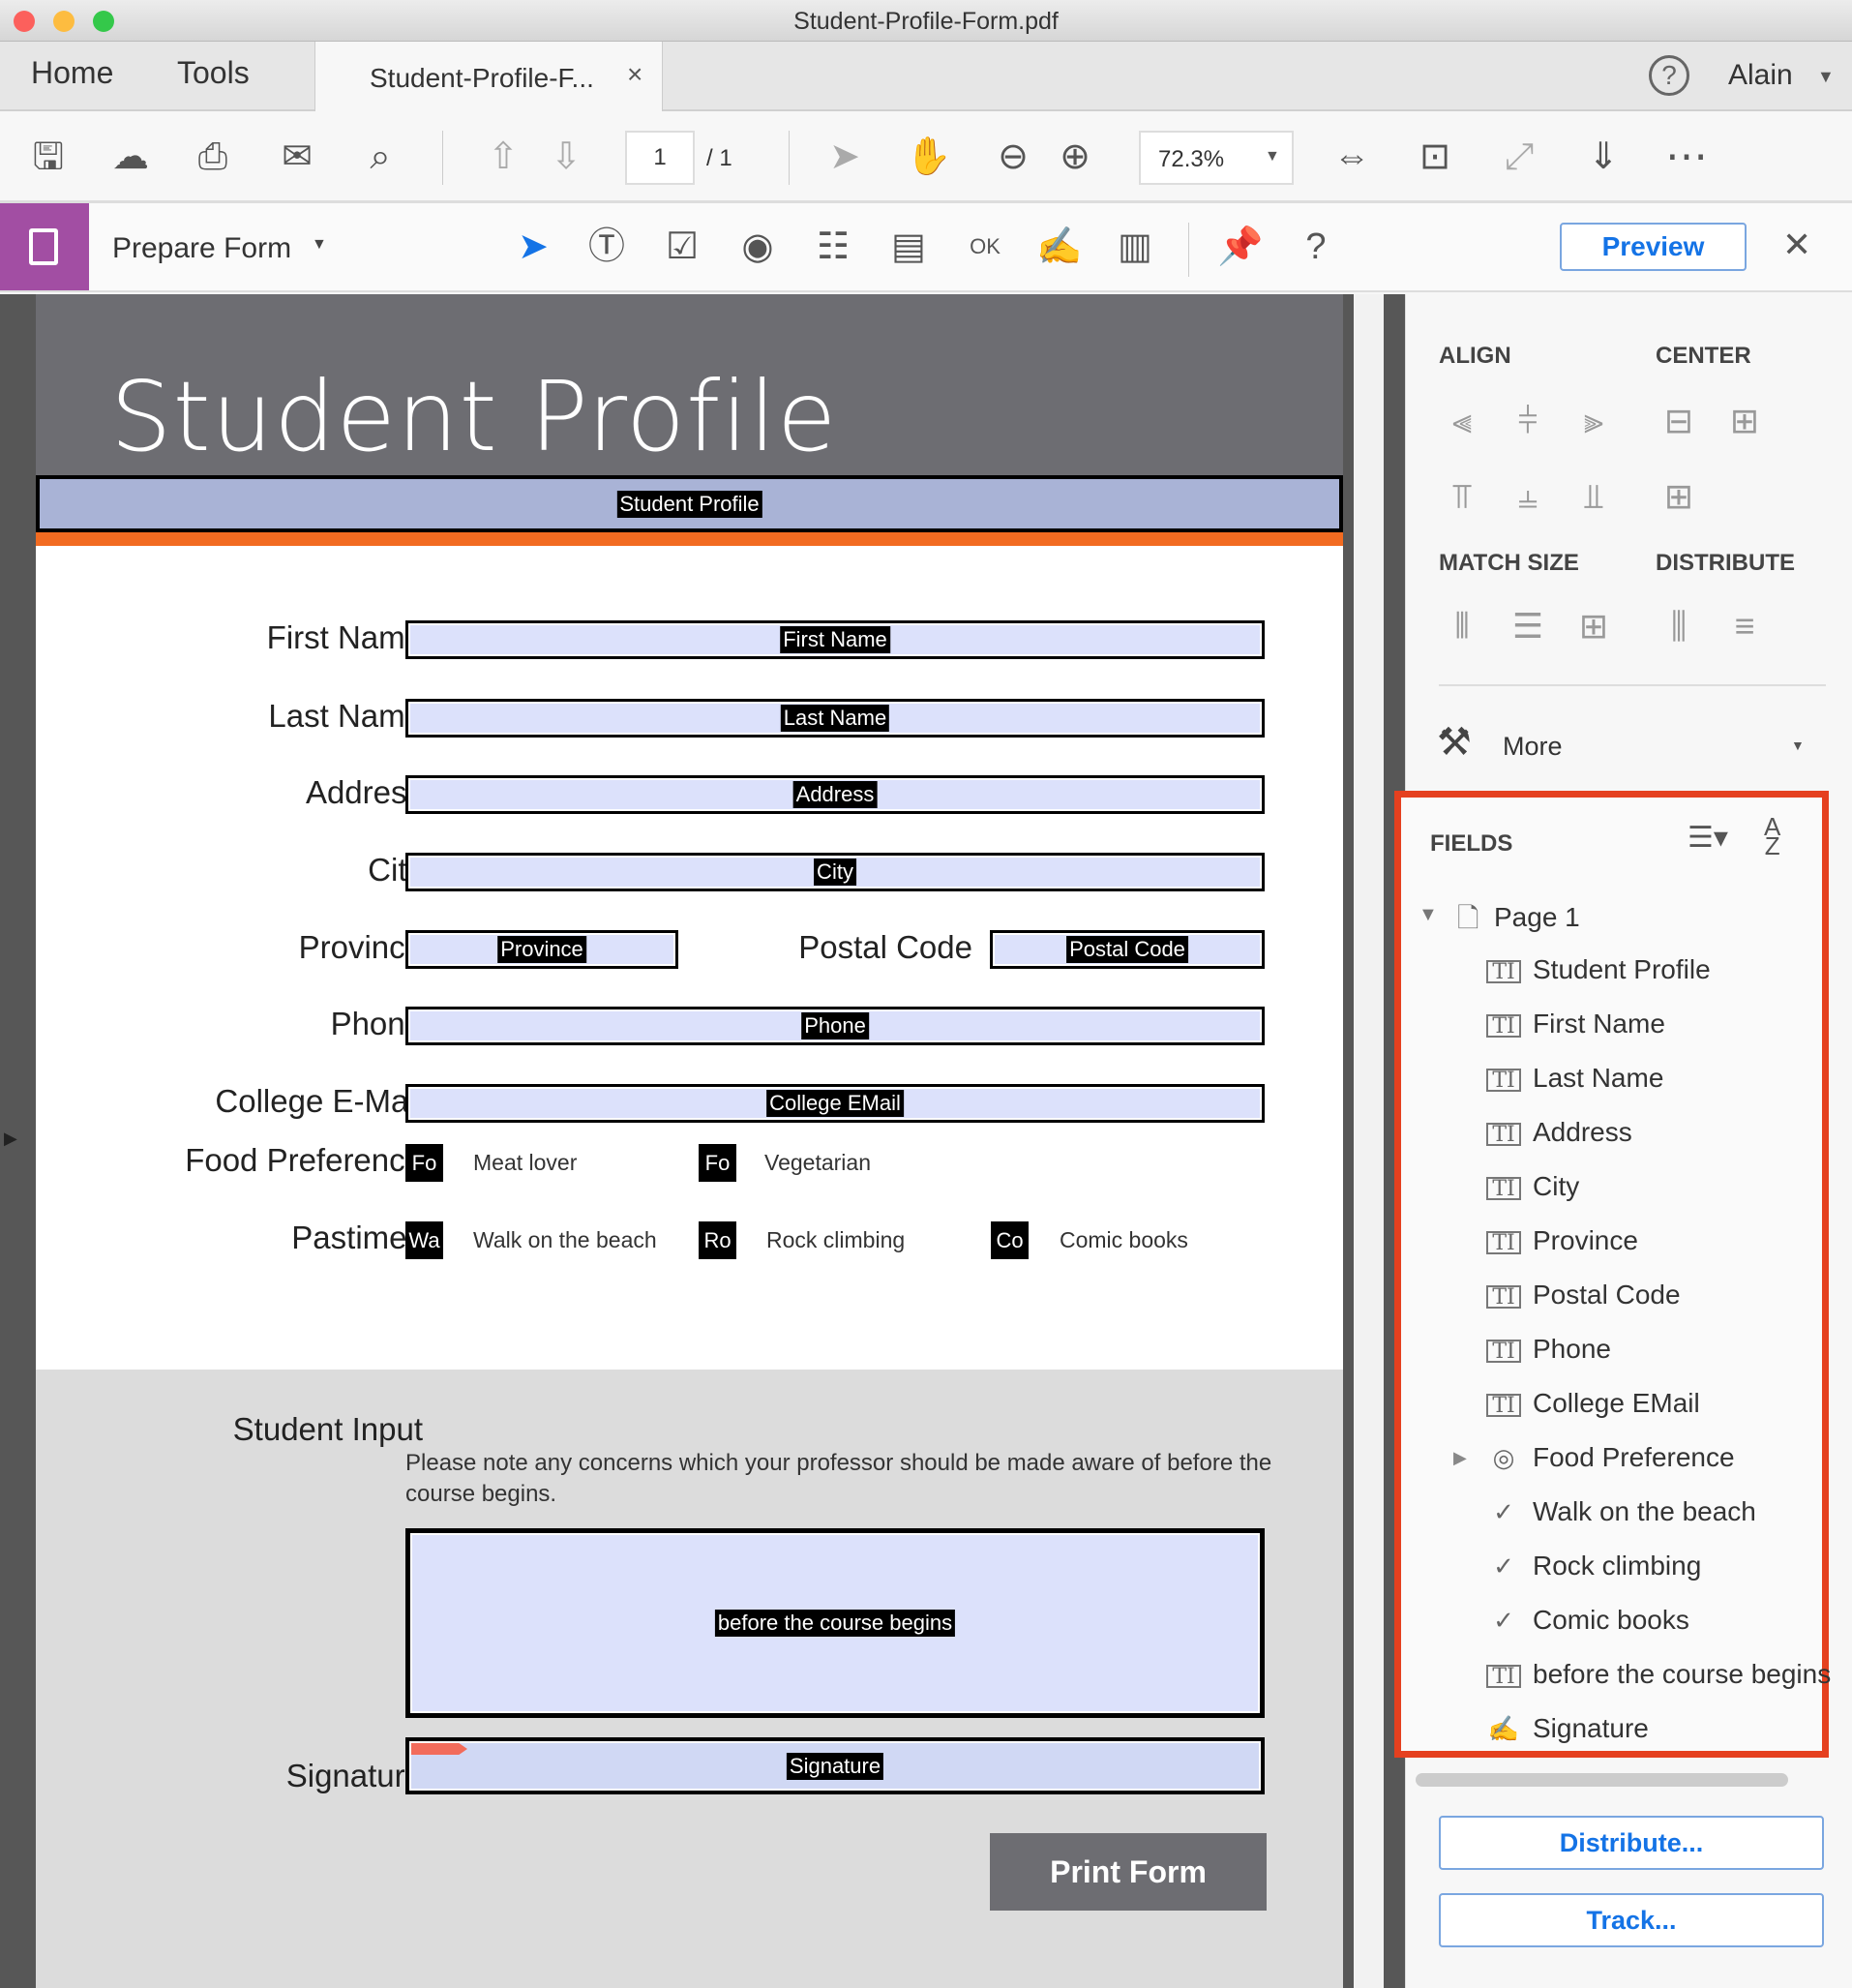 The image size is (1852, 1988). What do you see at coordinates (1598, 969) in the screenshot?
I see `field-list-item: TI Student Profile` at bounding box center [1598, 969].